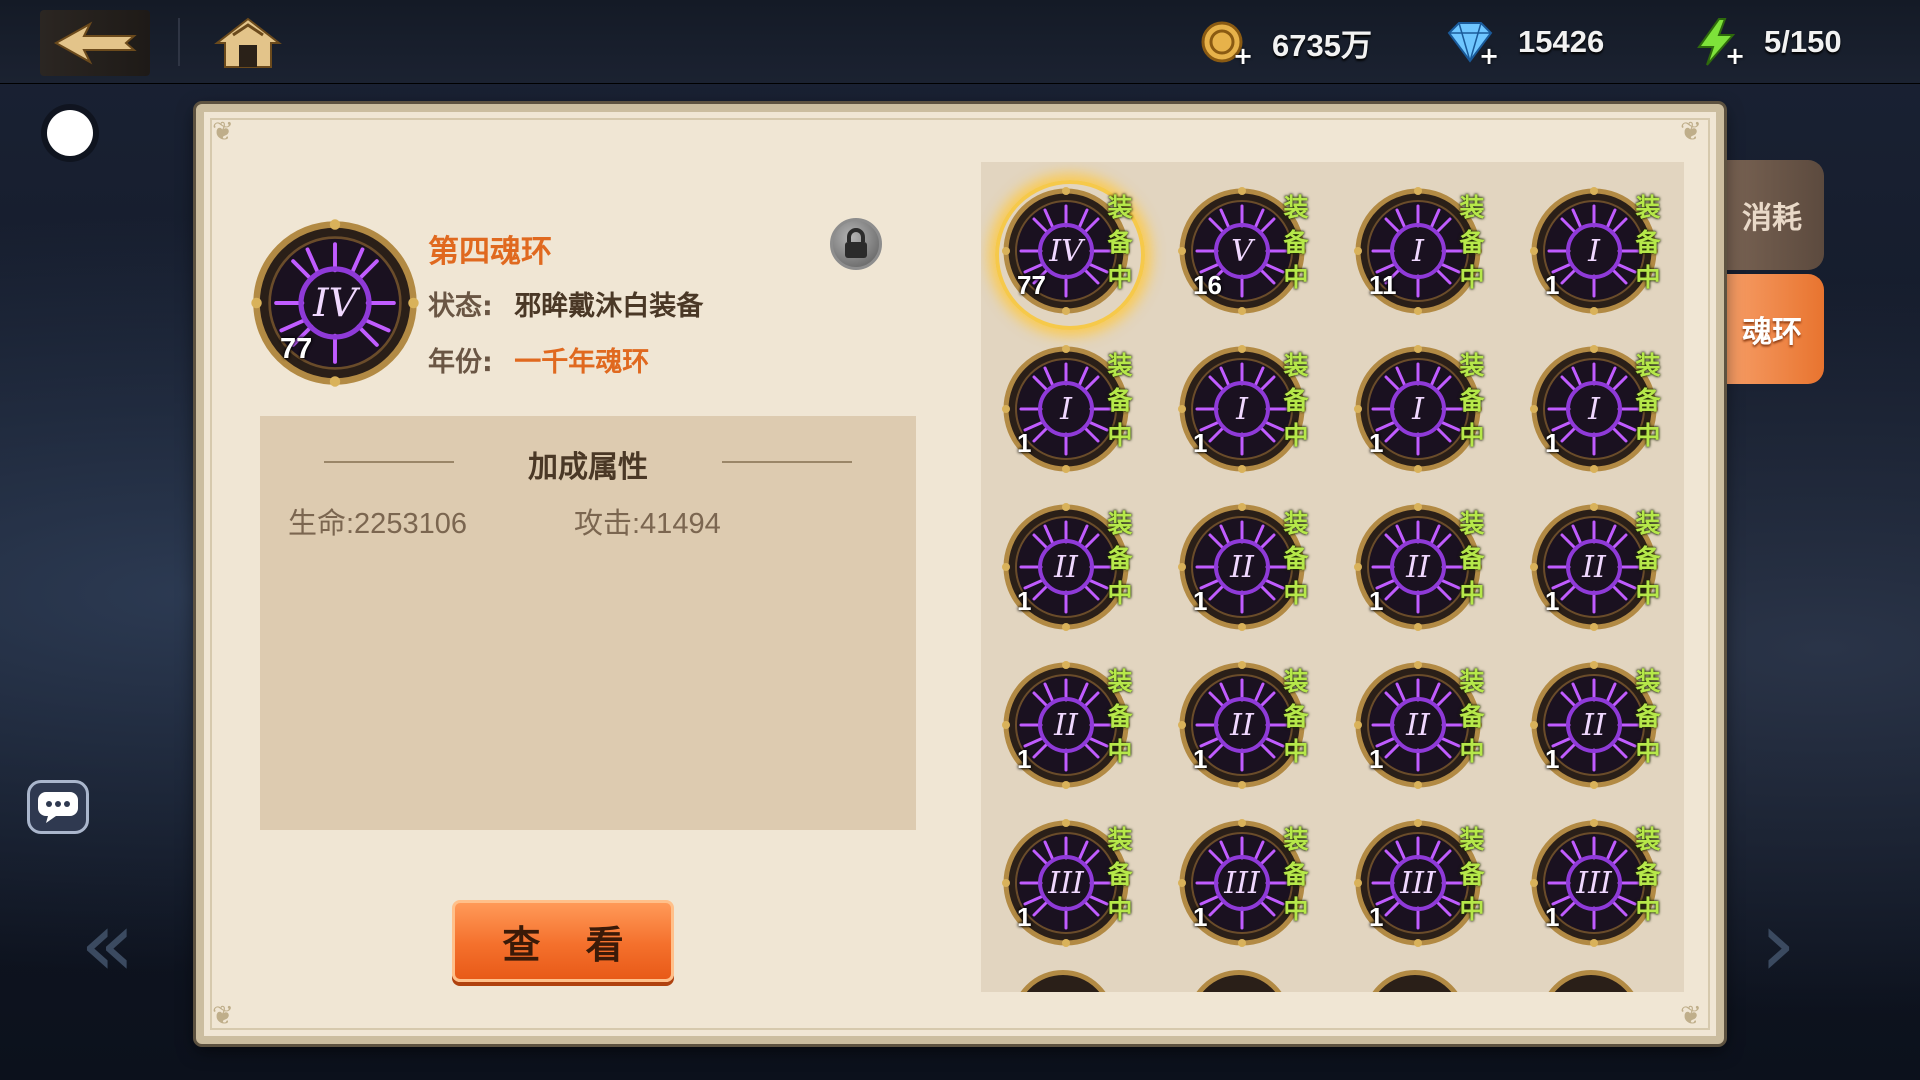  Describe the element at coordinates (1207, 285) in the screenshot. I see `ring-level: 16` at that location.